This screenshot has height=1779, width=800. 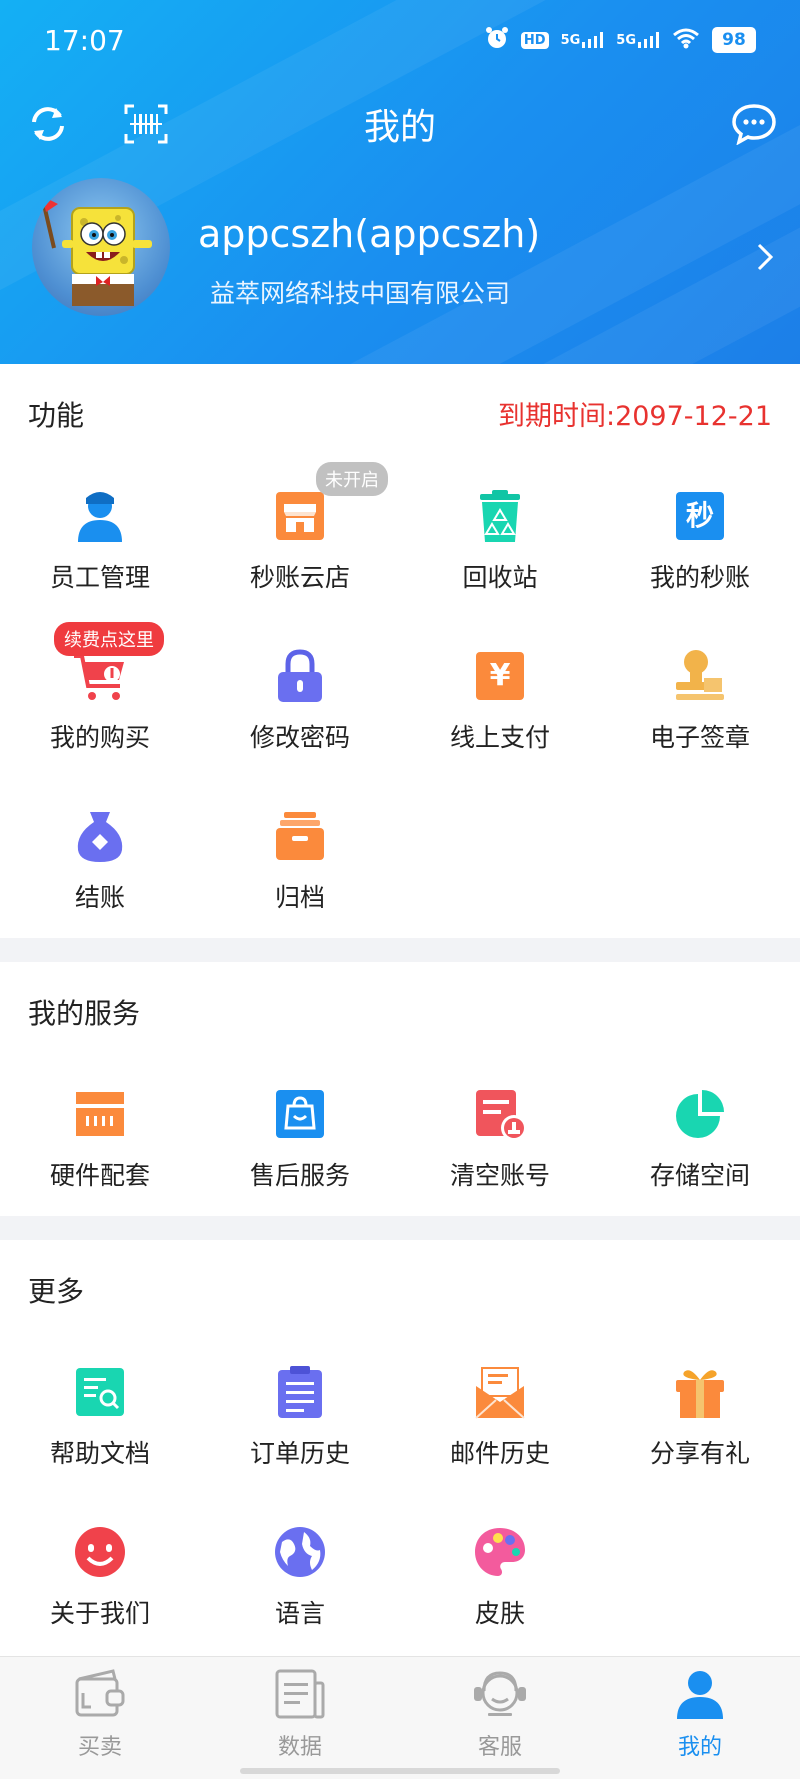 What do you see at coordinates (299, 1175) in the screenshot?
I see `grid-label: 售后服务` at bounding box center [299, 1175].